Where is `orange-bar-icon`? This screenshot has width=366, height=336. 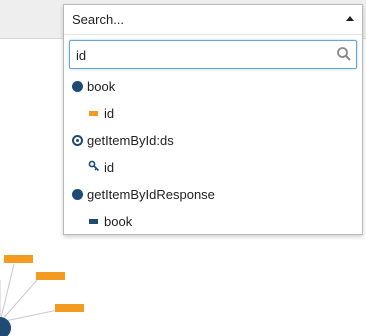
orange-bar-icon is located at coordinates (93, 113).